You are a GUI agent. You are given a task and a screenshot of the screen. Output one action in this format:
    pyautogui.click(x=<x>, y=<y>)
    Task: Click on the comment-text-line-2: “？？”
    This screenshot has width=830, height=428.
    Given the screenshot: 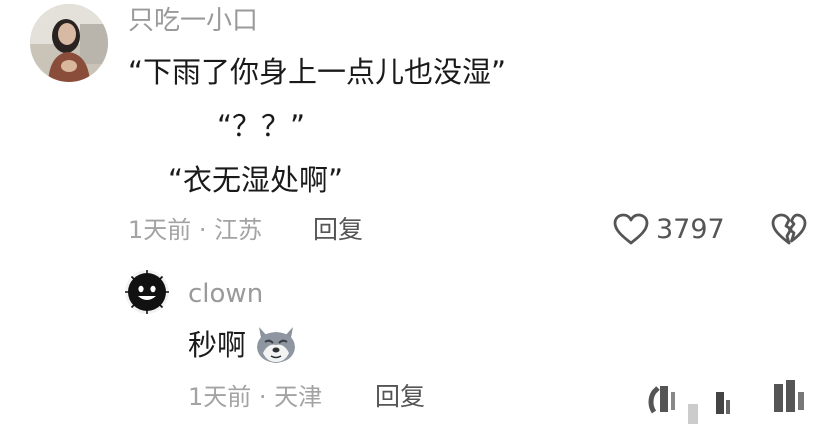 What is the action you would take?
    pyautogui.click(x=261, y=126)
    